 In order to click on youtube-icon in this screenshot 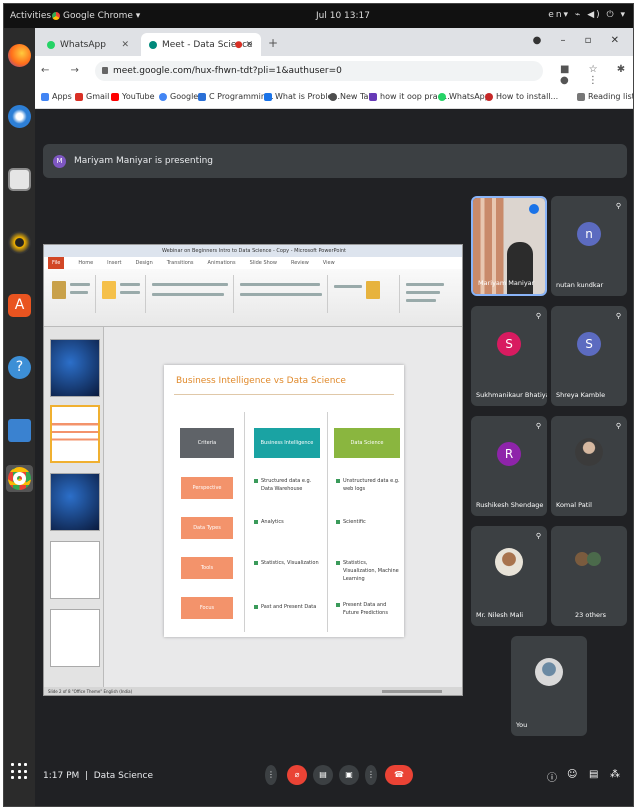, I will do `click(115, 96)`.